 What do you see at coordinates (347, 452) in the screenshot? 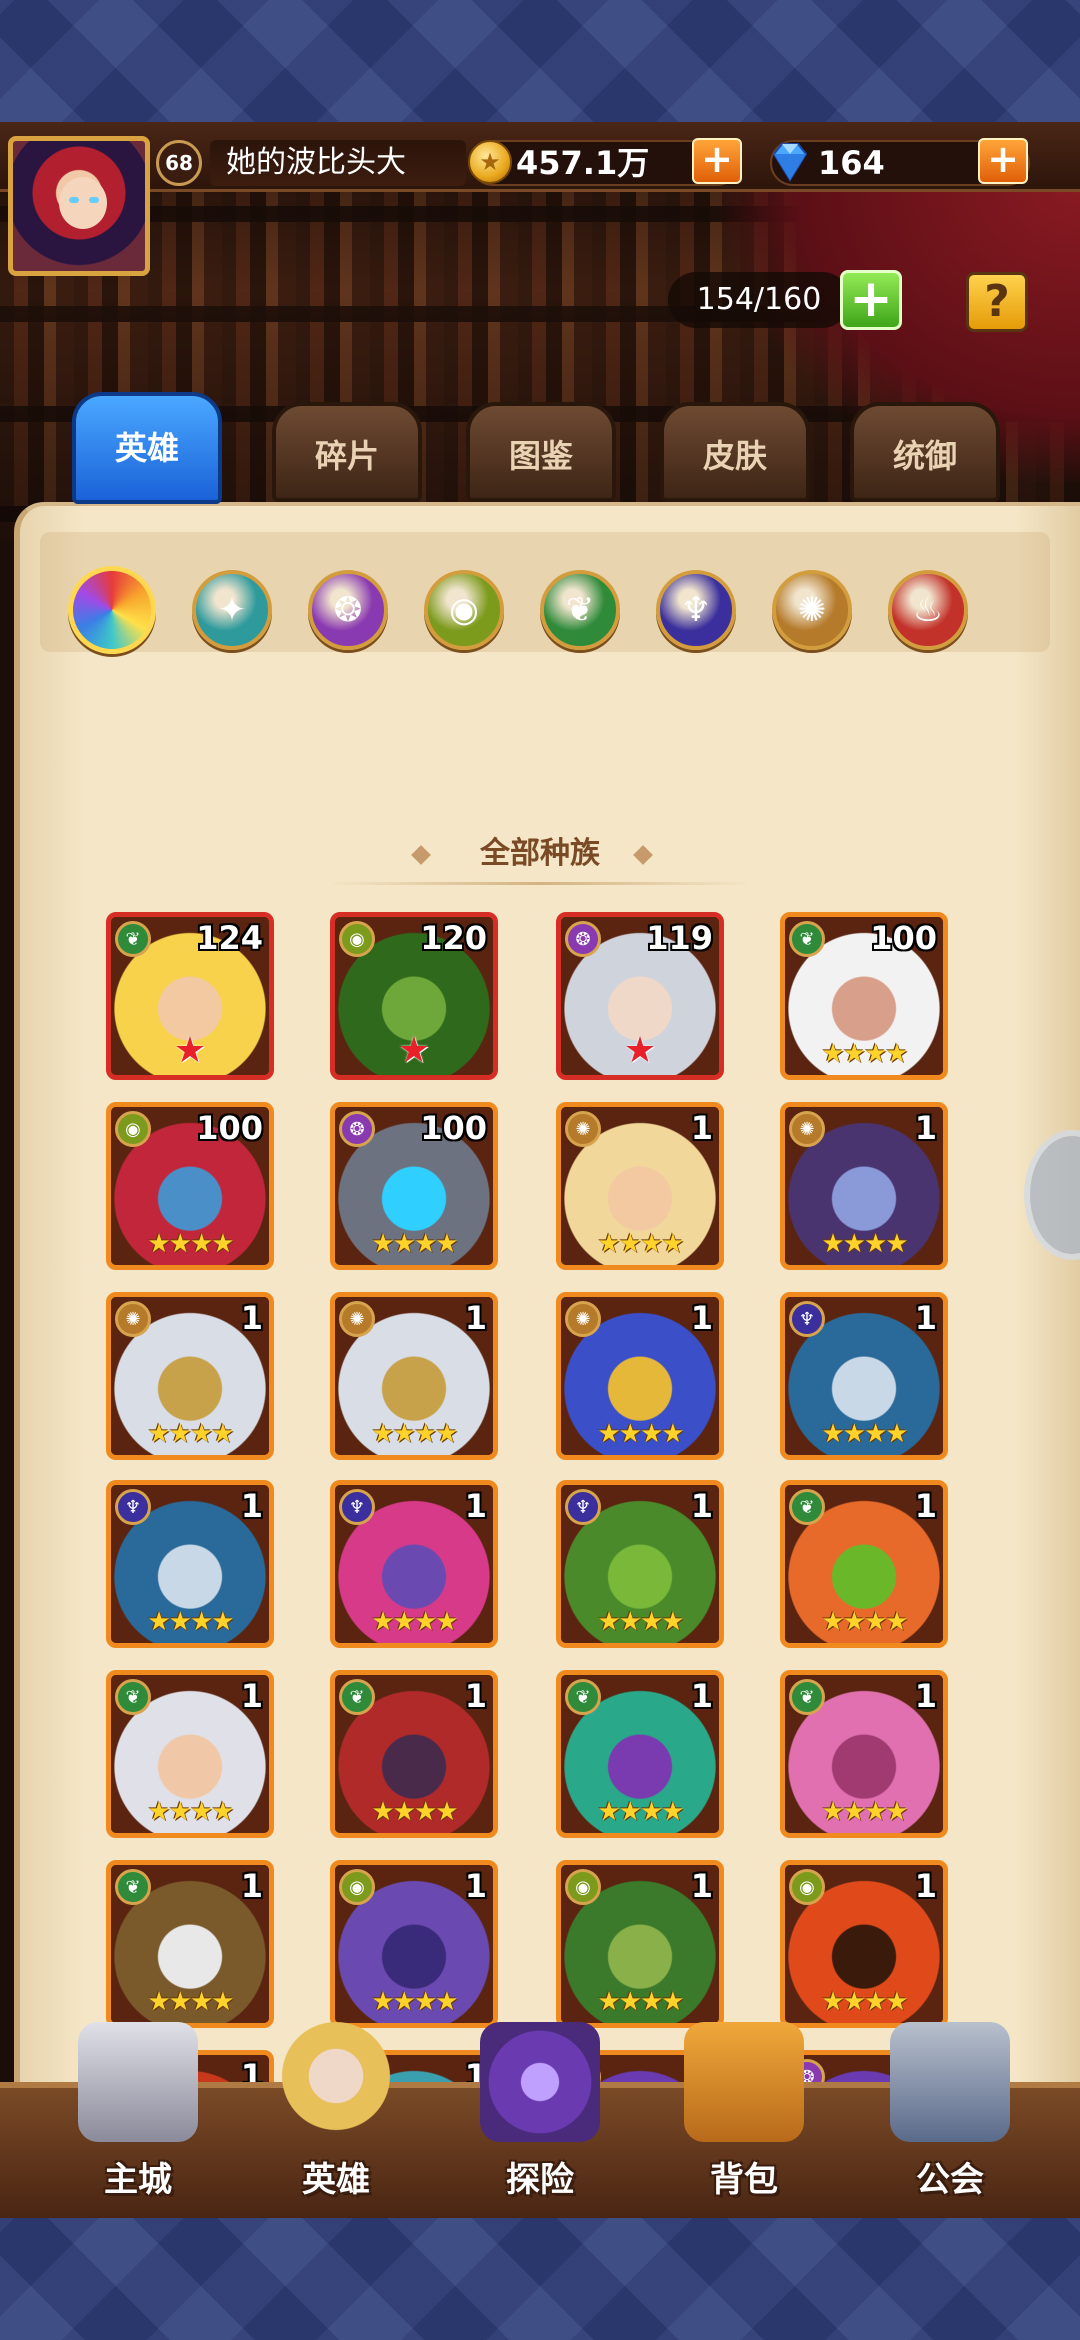
I see `tab-fragments: 碎片` at bounding box center [347, 452].